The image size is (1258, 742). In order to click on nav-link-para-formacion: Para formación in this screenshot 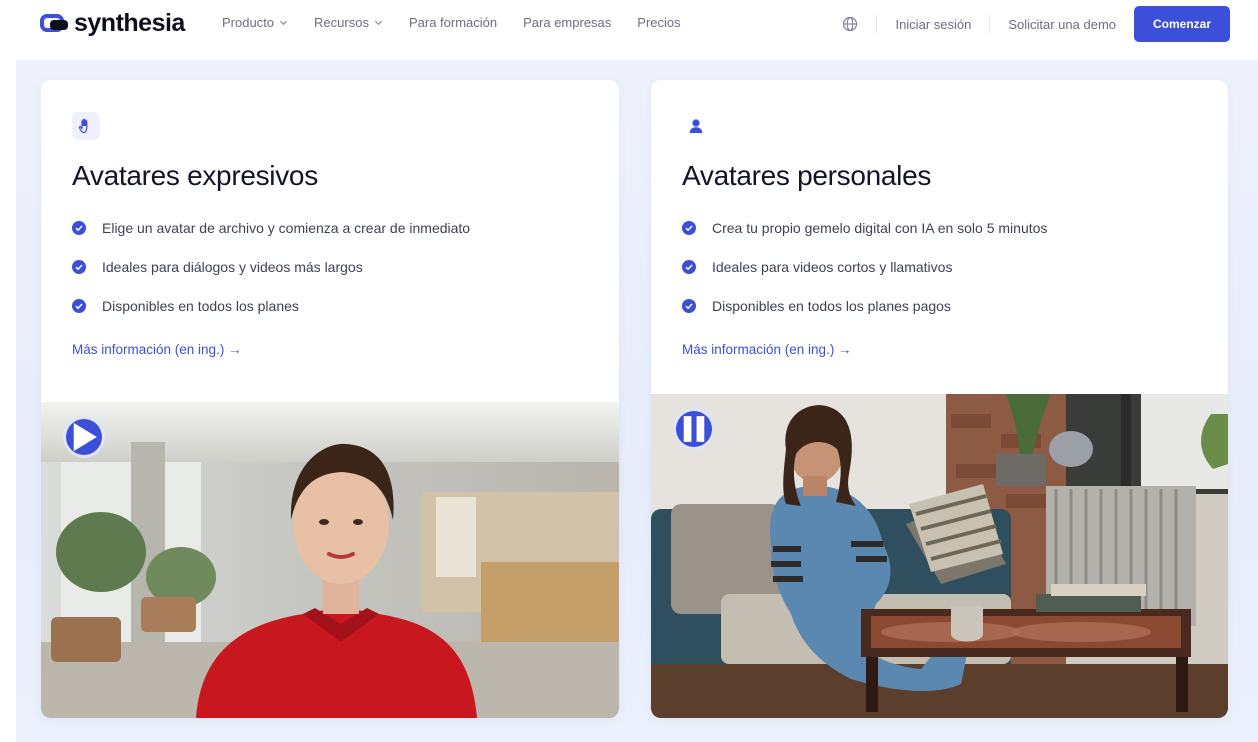, I will do `click(453, 22)`.